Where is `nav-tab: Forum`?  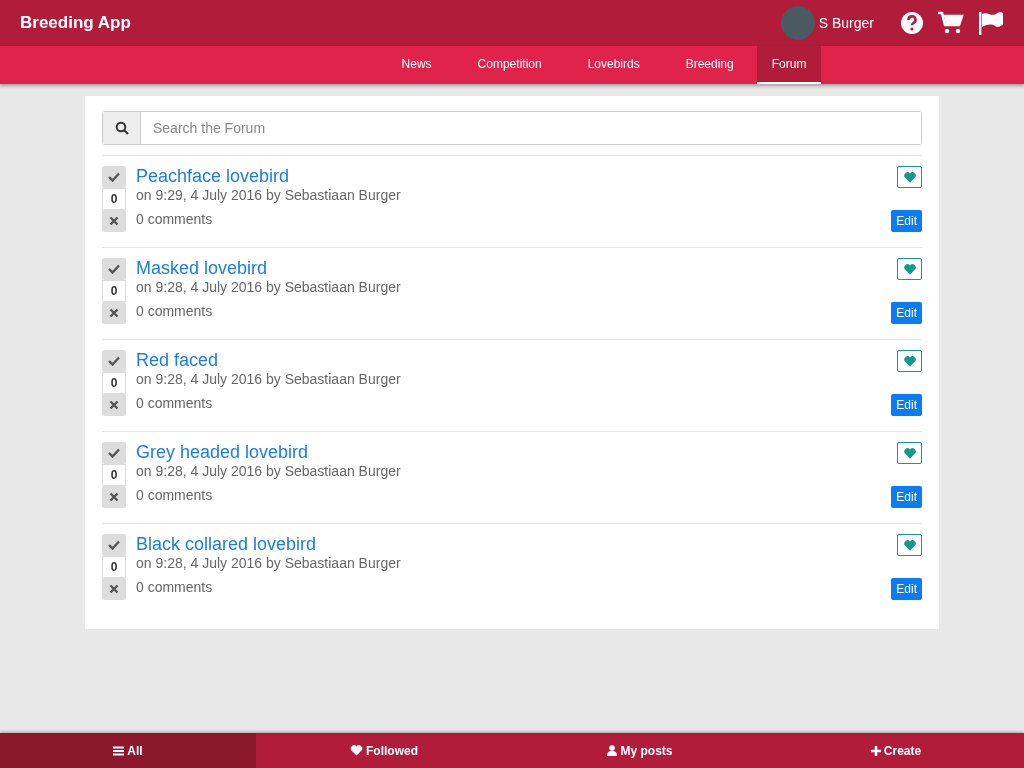 nav-tab: Forum is located at coordinates (789, 65).